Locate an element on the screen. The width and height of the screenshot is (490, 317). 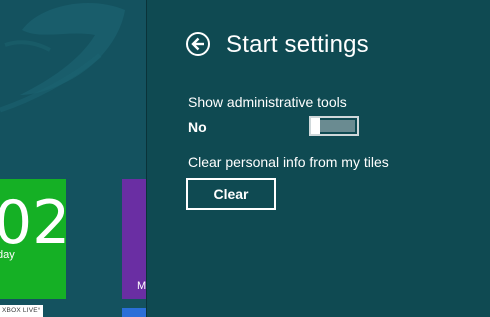
admin-tools-state-text: No is located at coordinates (197, 127).